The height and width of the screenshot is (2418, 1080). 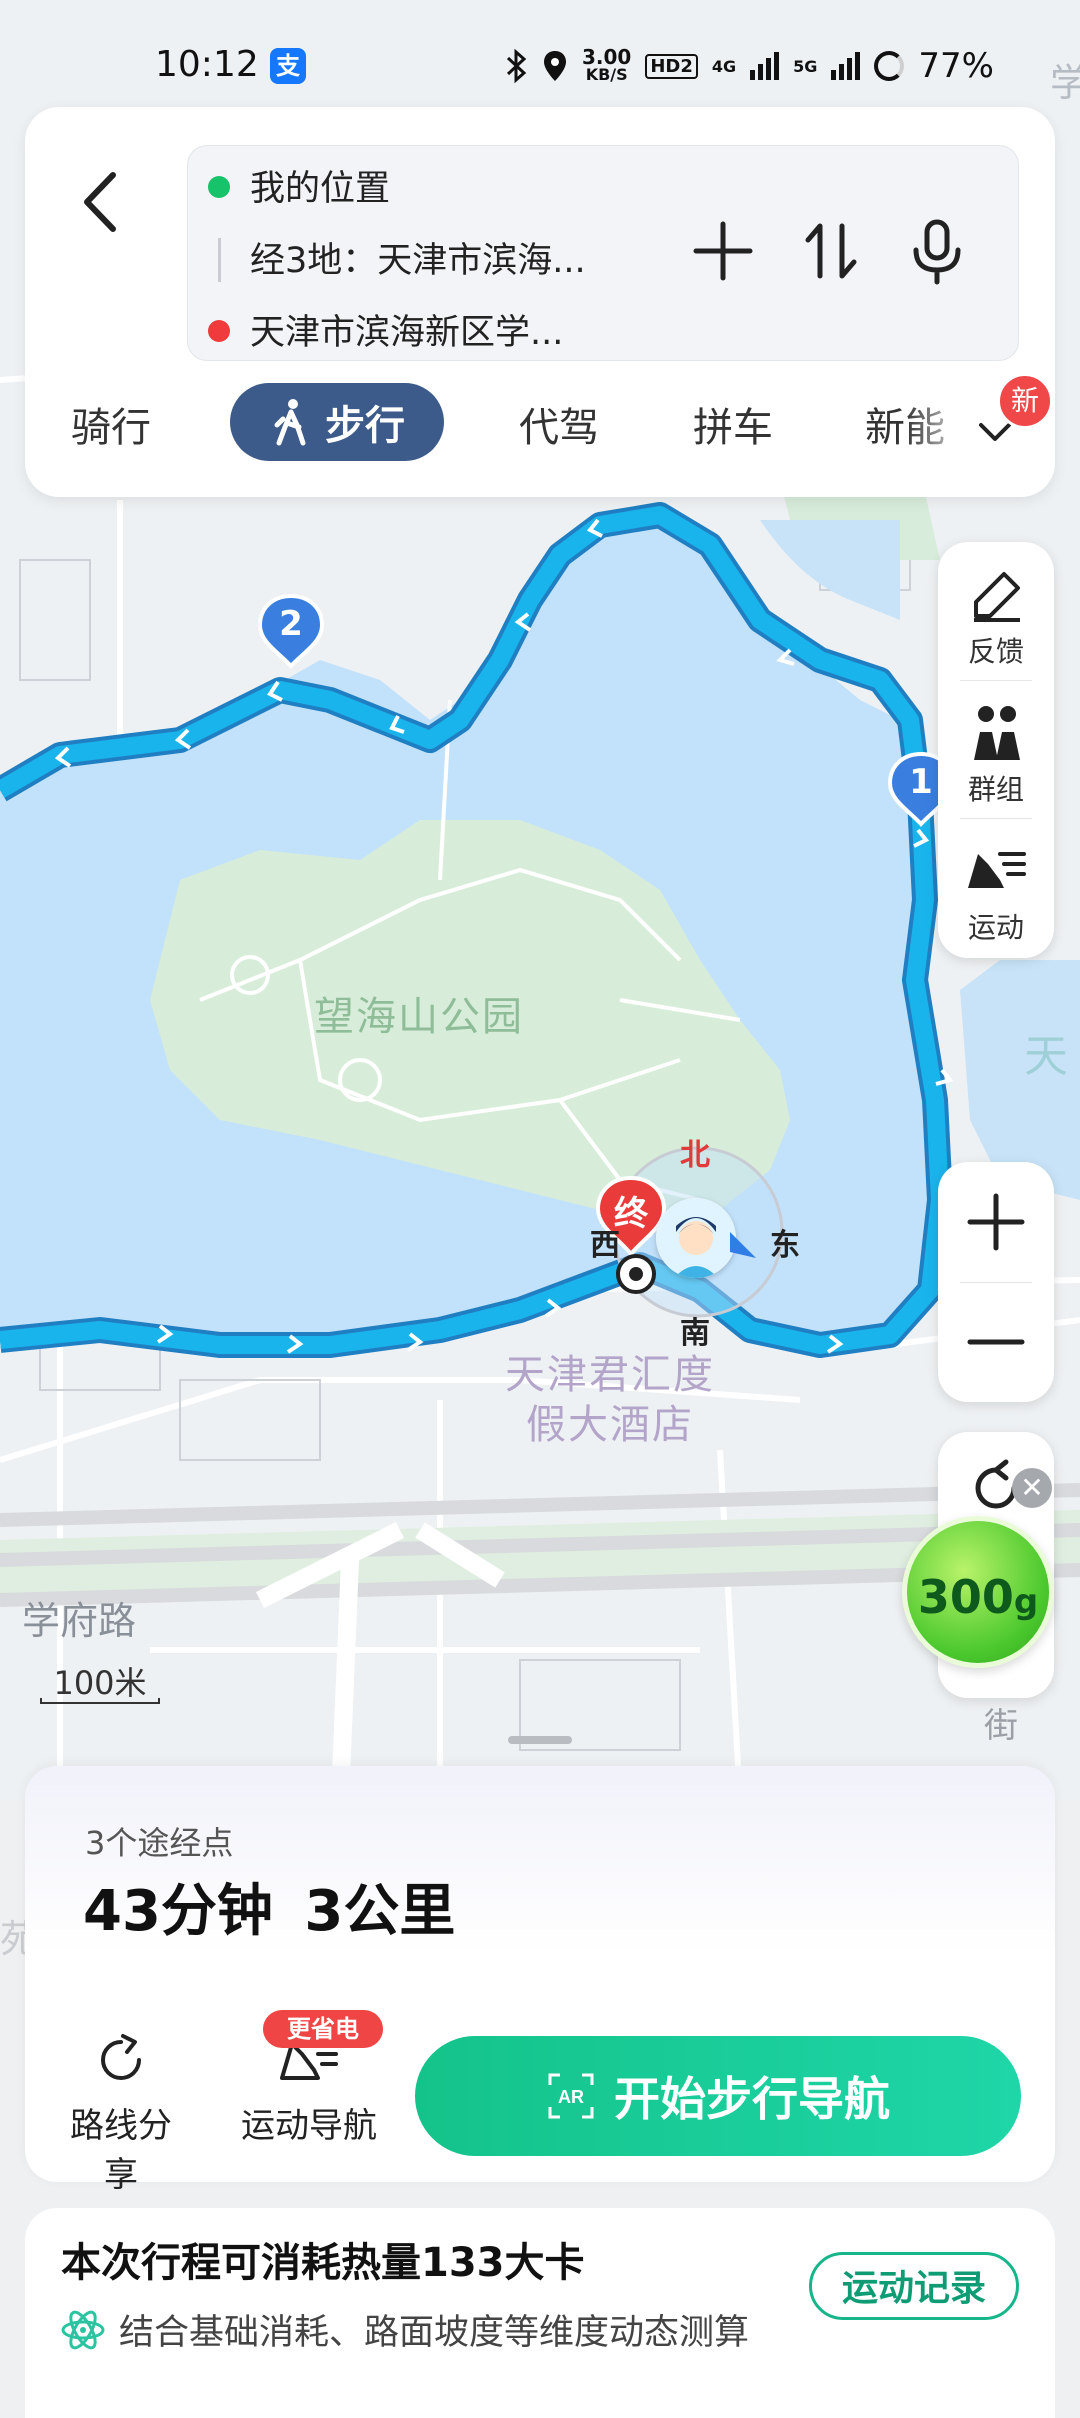 What do you see at coordinates (419, 1017) in the screenshot?
I see `park-label: 望海山公园` at bounding box center [419, 1017].